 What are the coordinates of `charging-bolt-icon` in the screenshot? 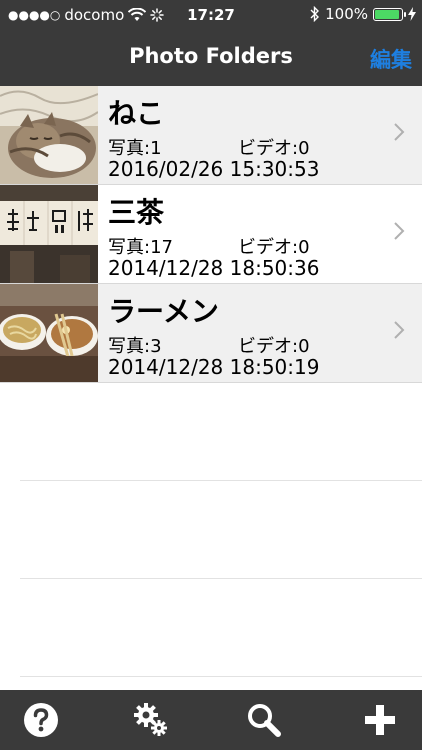 It's located at (412, 14).